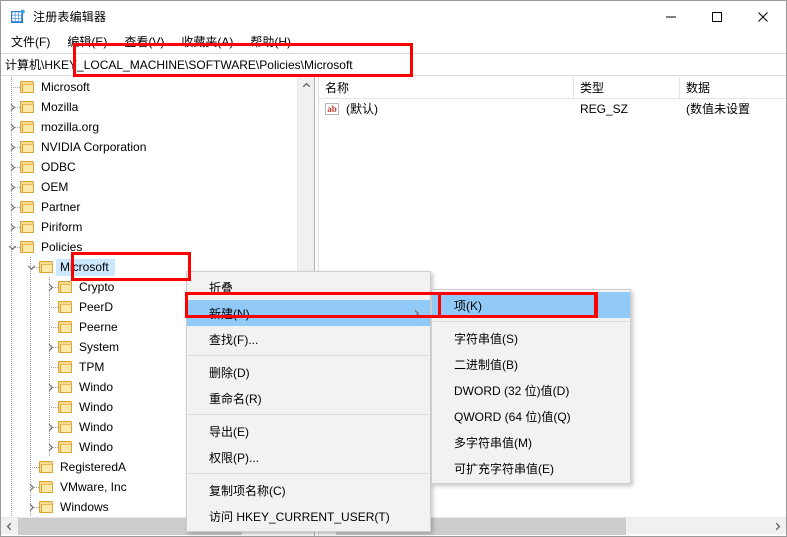  Describe the element at coordinates (308, 313) in the screenshot. I see `ctx-new: 新建(N)` at that location.